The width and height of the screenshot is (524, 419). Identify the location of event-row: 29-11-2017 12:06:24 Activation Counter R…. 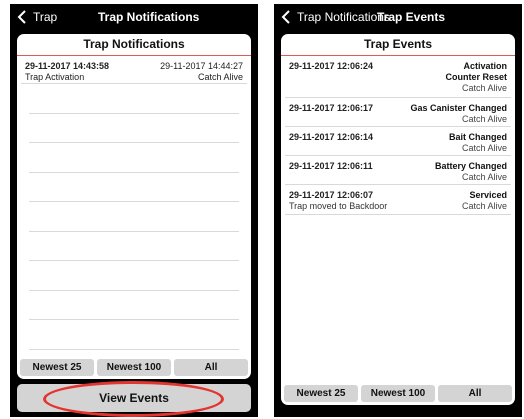
(398, 77).